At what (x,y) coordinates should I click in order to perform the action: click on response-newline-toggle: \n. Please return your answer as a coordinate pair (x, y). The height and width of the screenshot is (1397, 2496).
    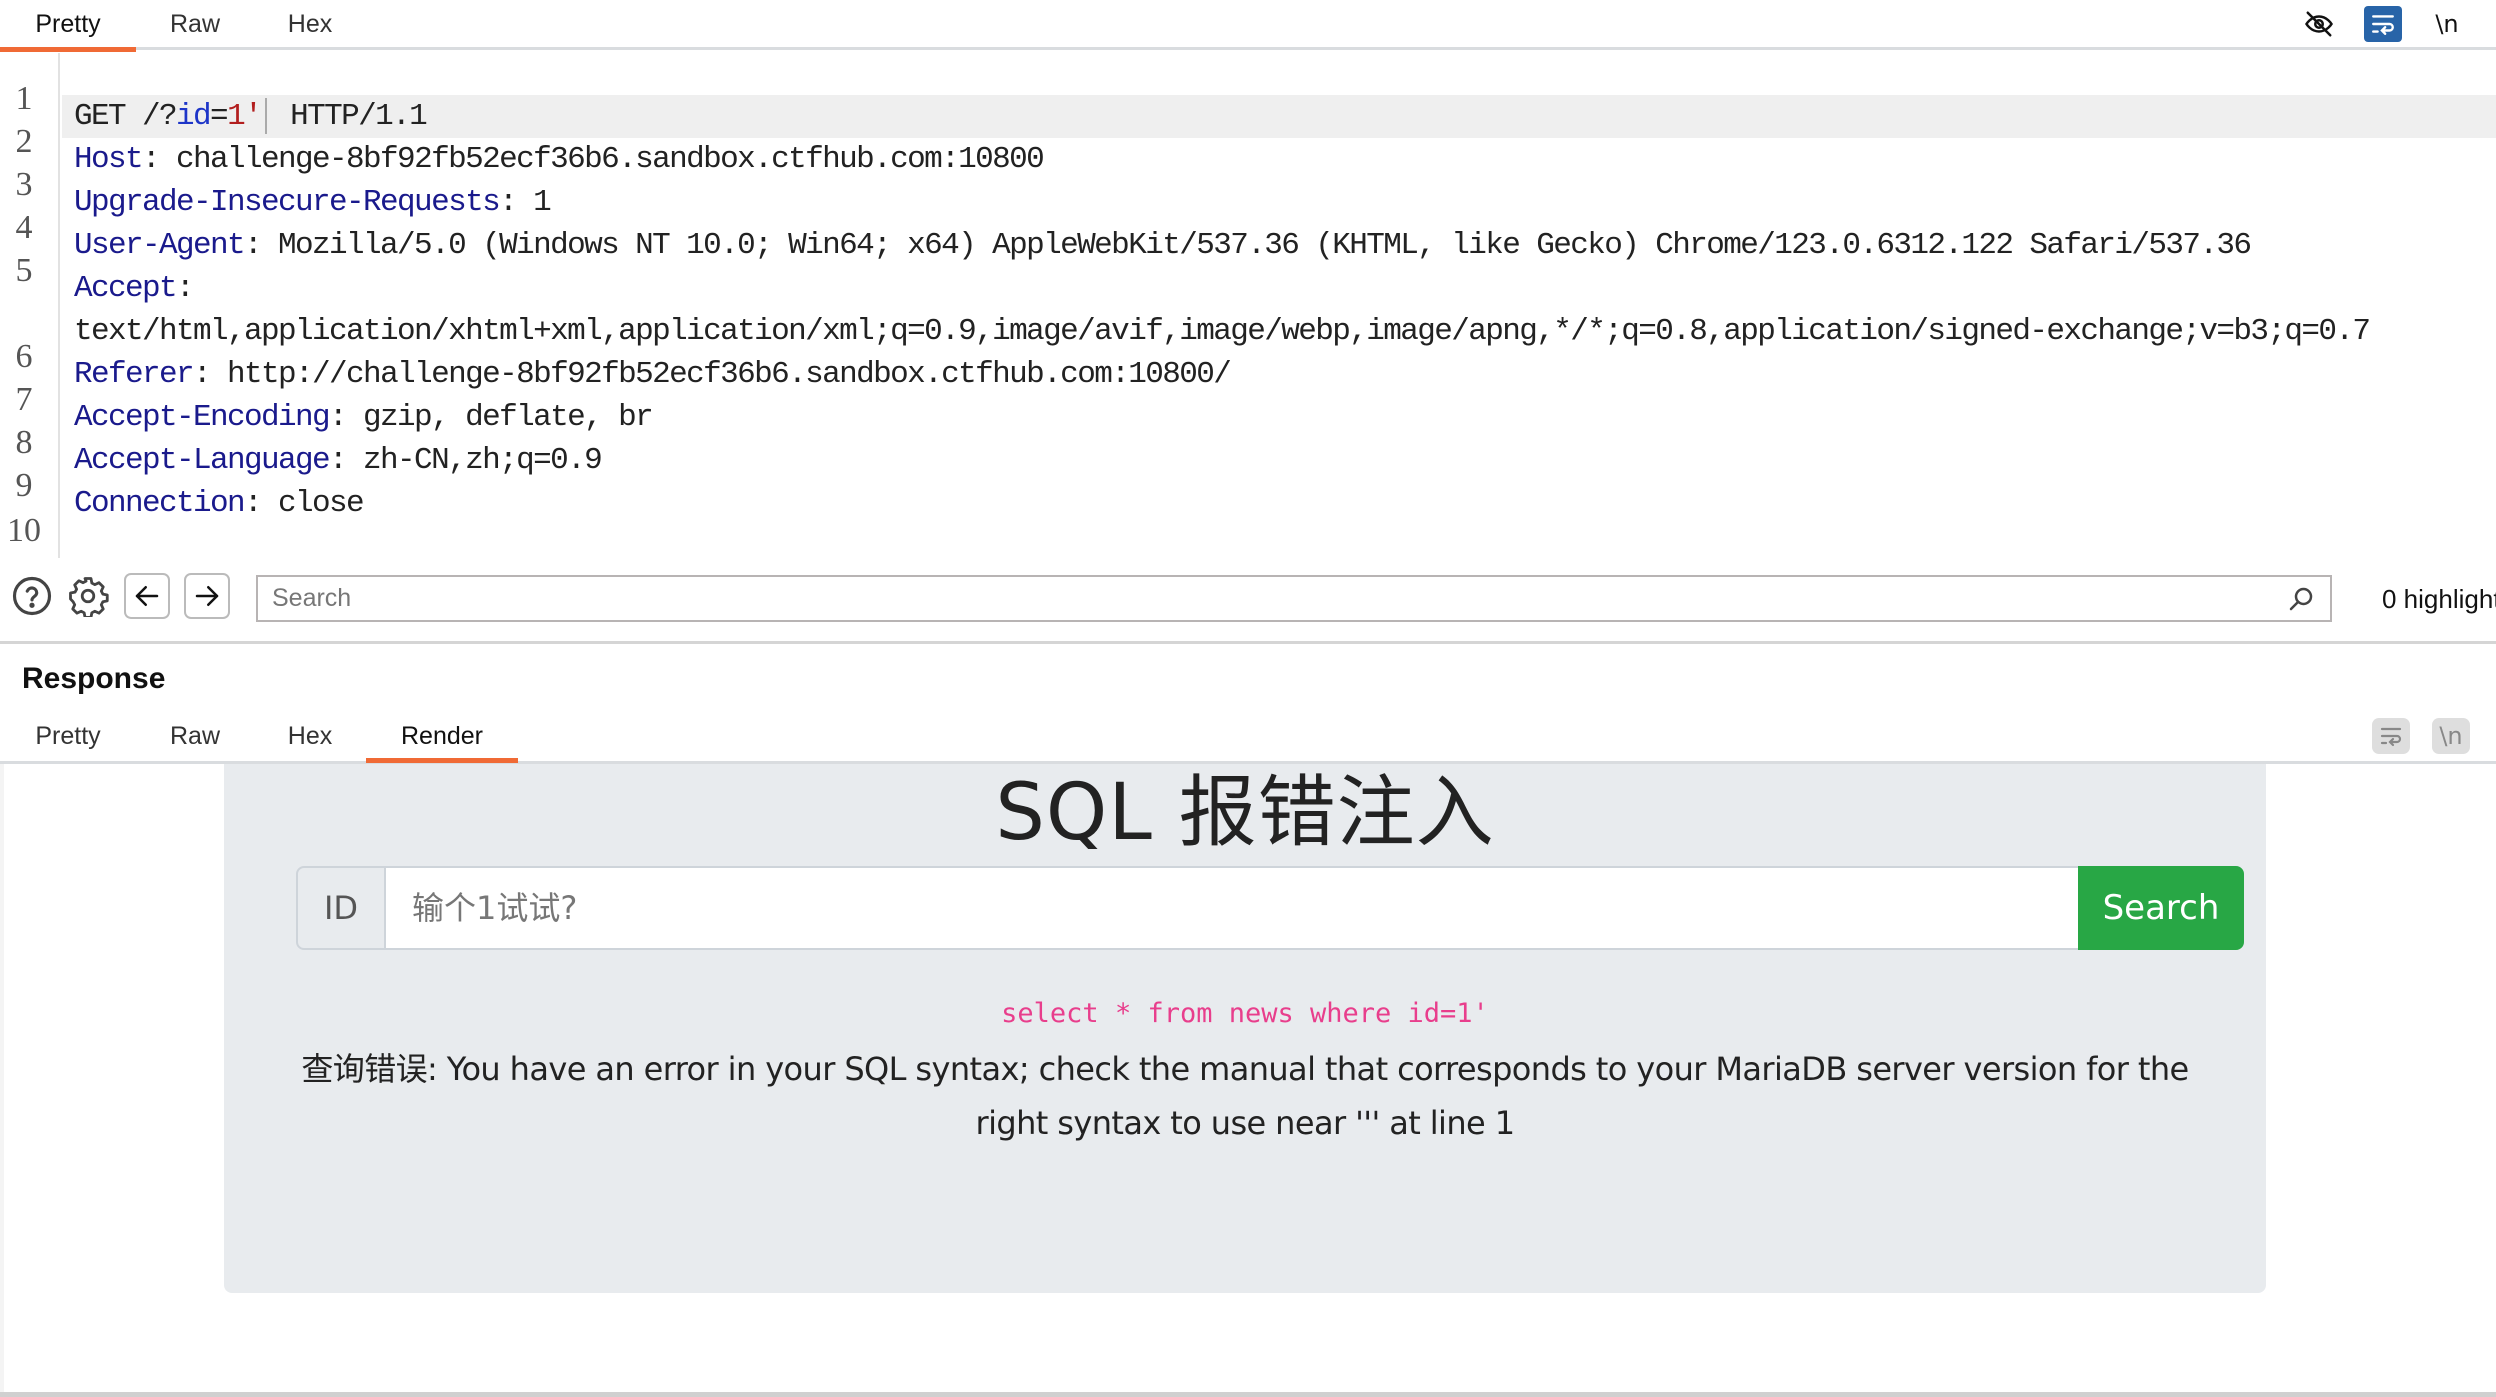
    Looking at the image, I should click on (2451, 736).